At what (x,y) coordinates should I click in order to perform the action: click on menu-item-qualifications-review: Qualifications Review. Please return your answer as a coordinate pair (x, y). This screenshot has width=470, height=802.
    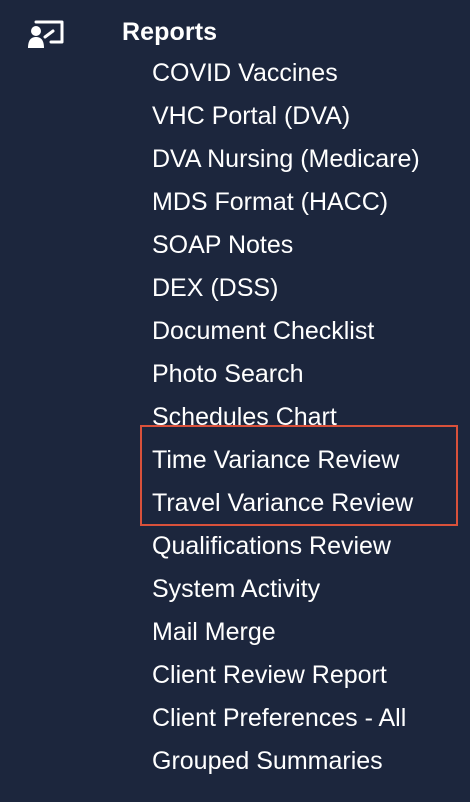
    Looking at the image, I should click on (235, 546).